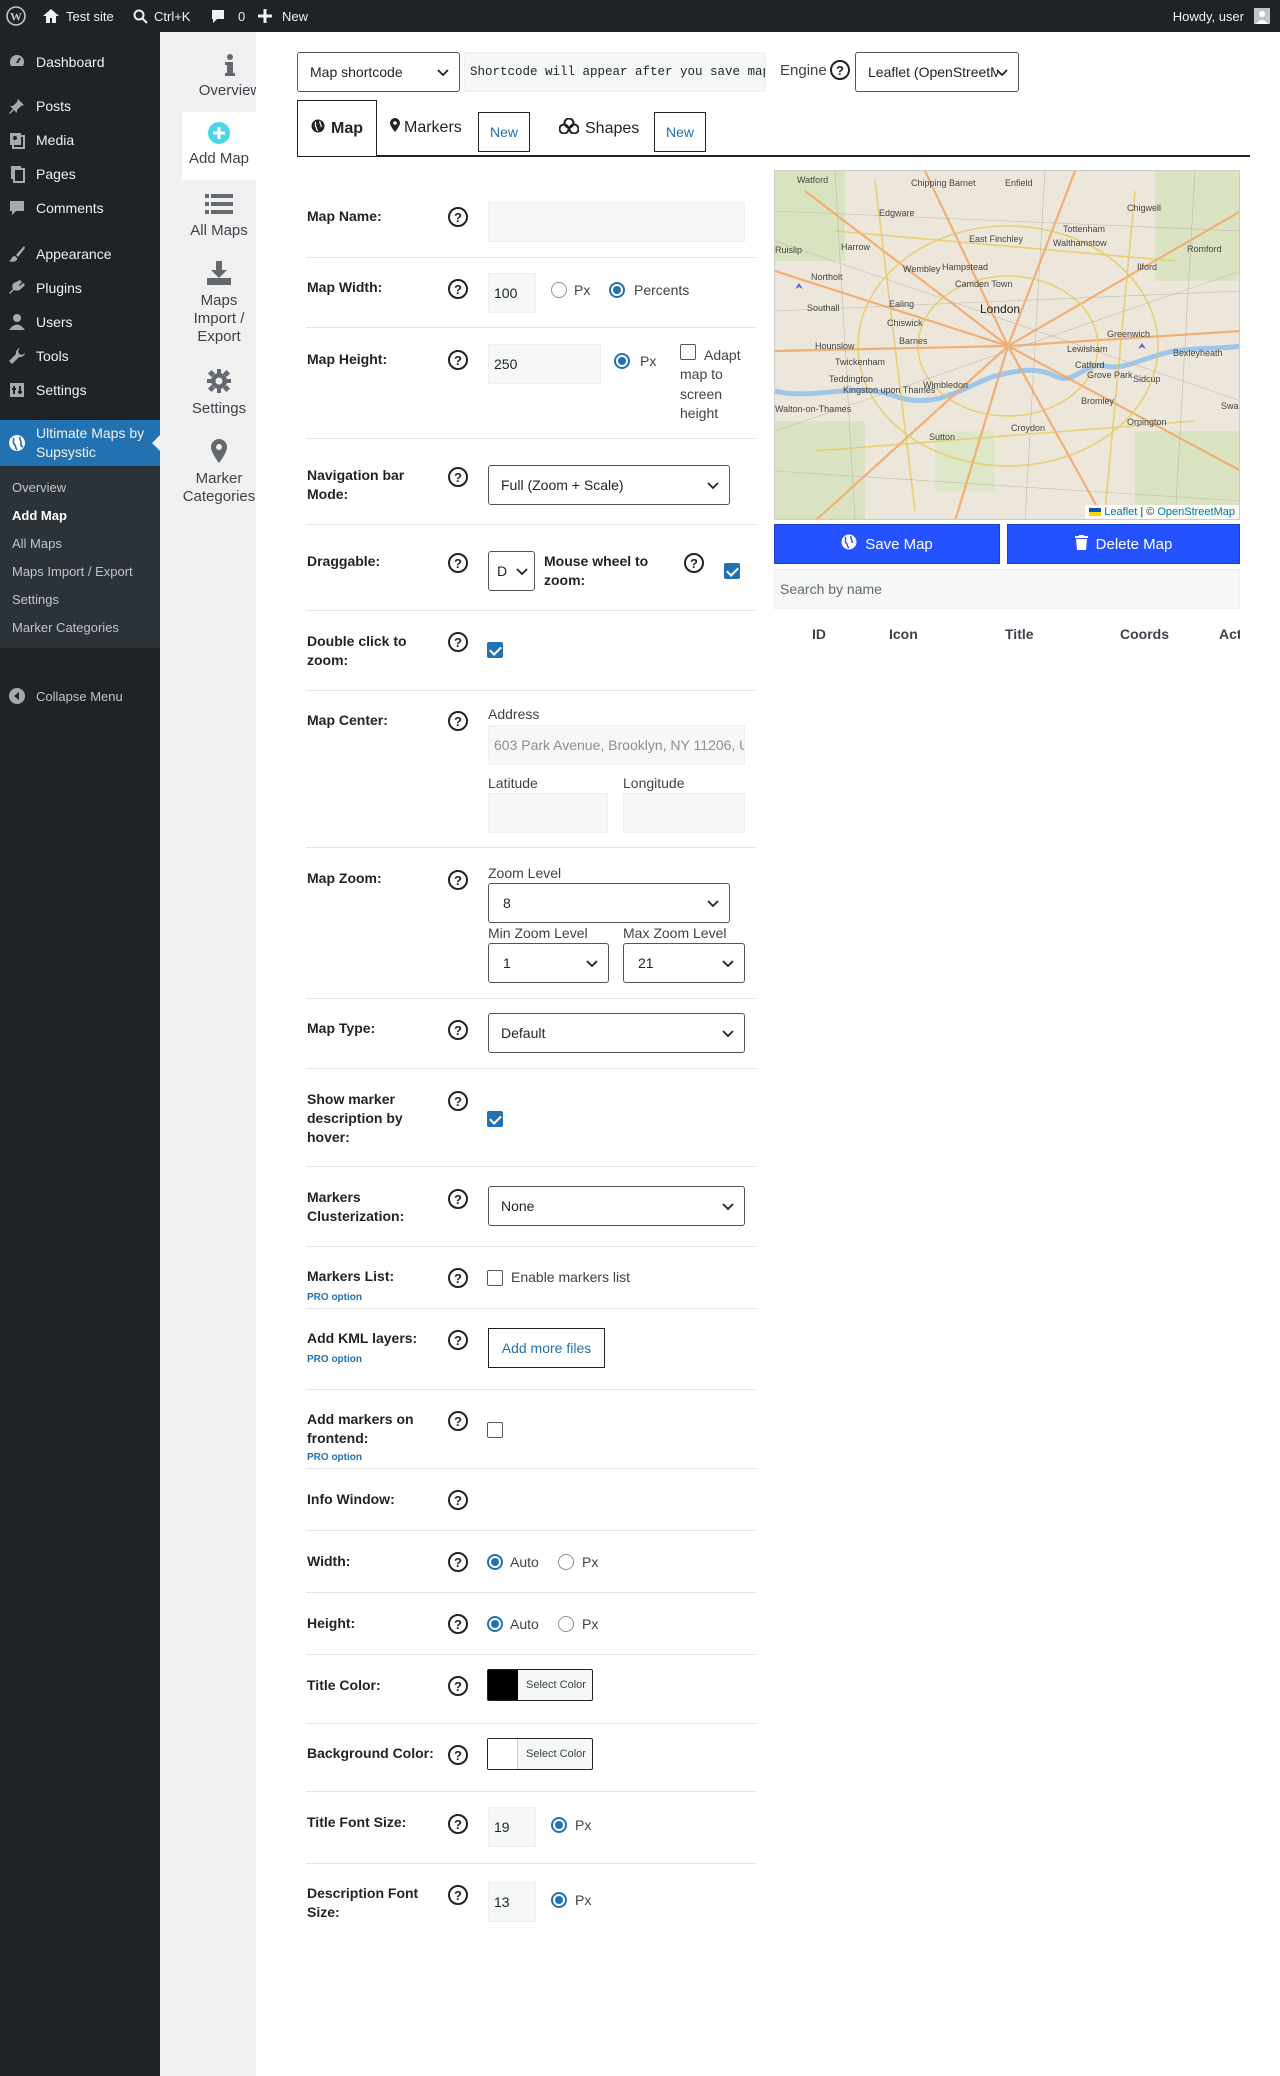 The height and width of the screenshot is (2076, 1280). I want to click on nav-mode-select: Full (Zoom + Scale), so click(609, 485).